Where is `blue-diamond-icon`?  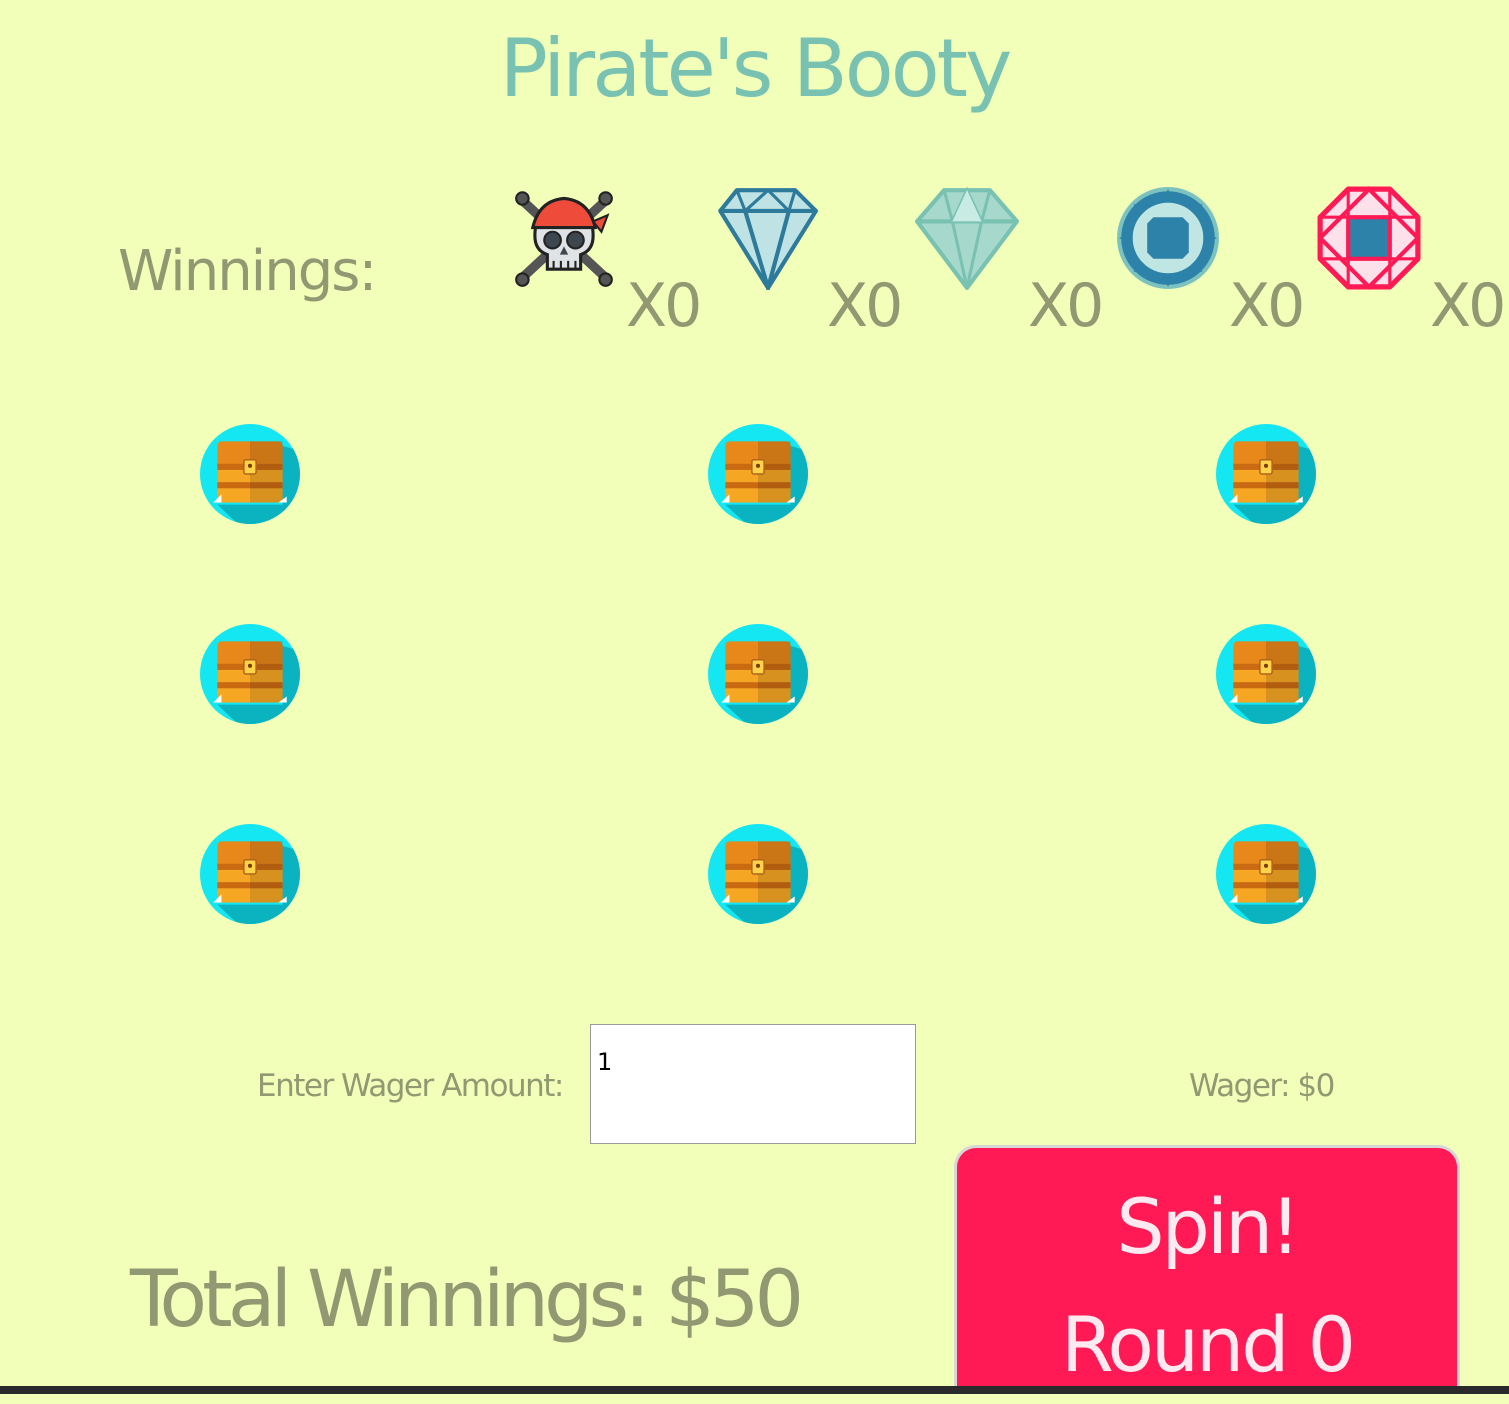
blue-diamond-icon is located at coordinates (766, 238).